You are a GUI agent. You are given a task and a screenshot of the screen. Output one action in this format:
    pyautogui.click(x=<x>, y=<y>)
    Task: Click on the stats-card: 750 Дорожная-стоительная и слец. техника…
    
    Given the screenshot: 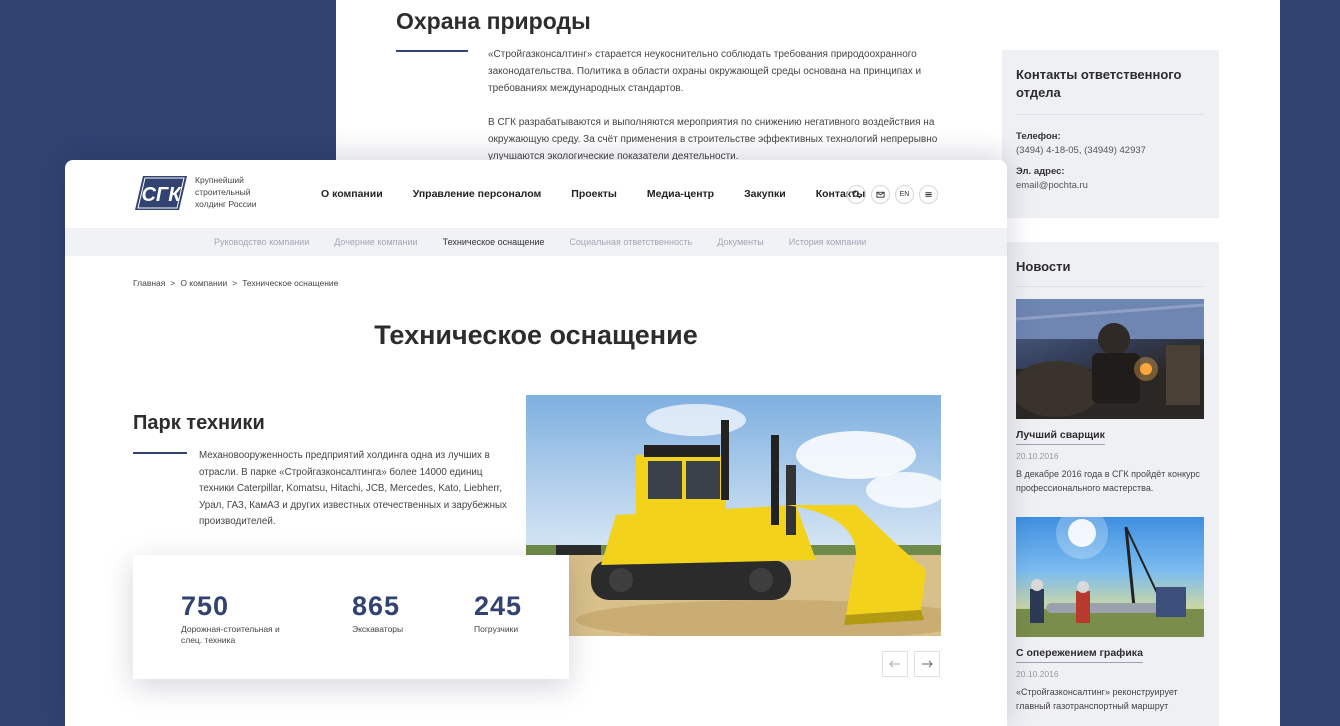 What is the action you would take?
    pyautogui.click(x=351, y=617)
    